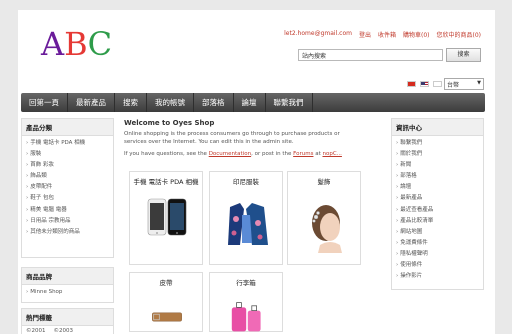  What do you see at coordinates (67, 127) in the screenshot?
I see `categories-title: 產品分類` at bounding box center [67, 127].